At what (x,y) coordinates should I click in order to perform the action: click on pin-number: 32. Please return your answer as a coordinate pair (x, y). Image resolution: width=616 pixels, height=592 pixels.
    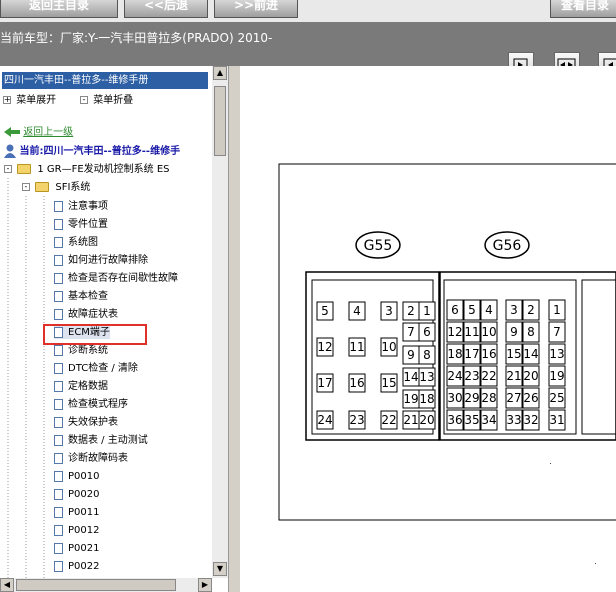
    Looking at the image, I should click on (530, 420).